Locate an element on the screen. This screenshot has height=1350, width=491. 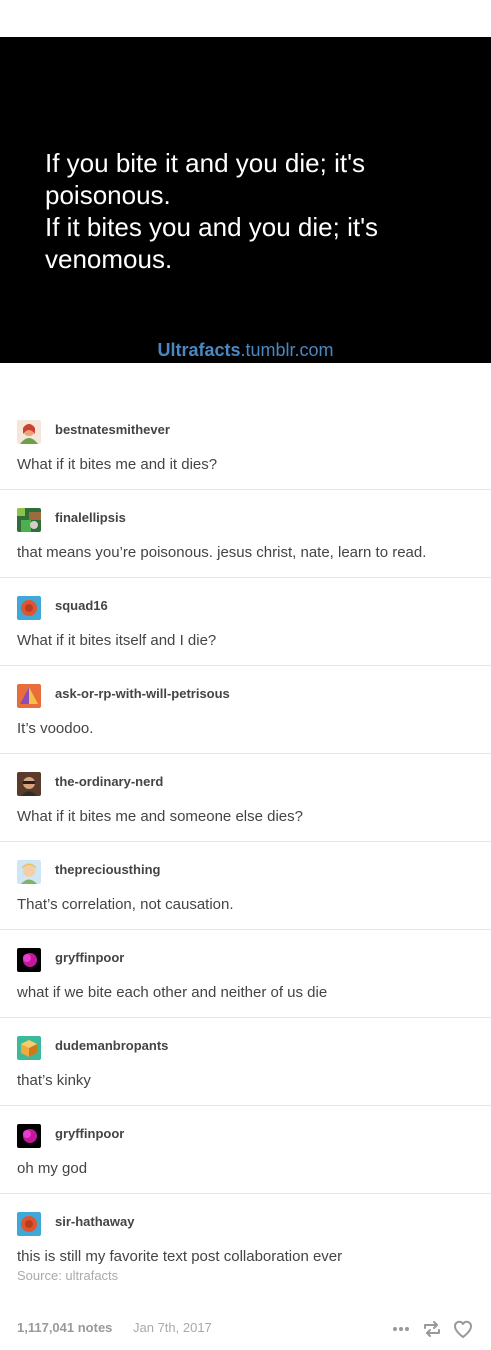
reblog-text: oh my god is located at coordinates (52, 1168).